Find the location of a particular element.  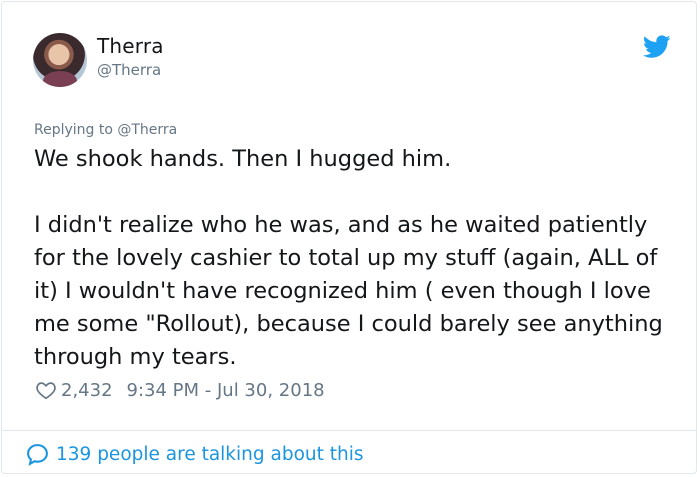

tweet-meta: 2,432 9:34 PM - Jul 30, 2018 is located at coordinates (180, 390).